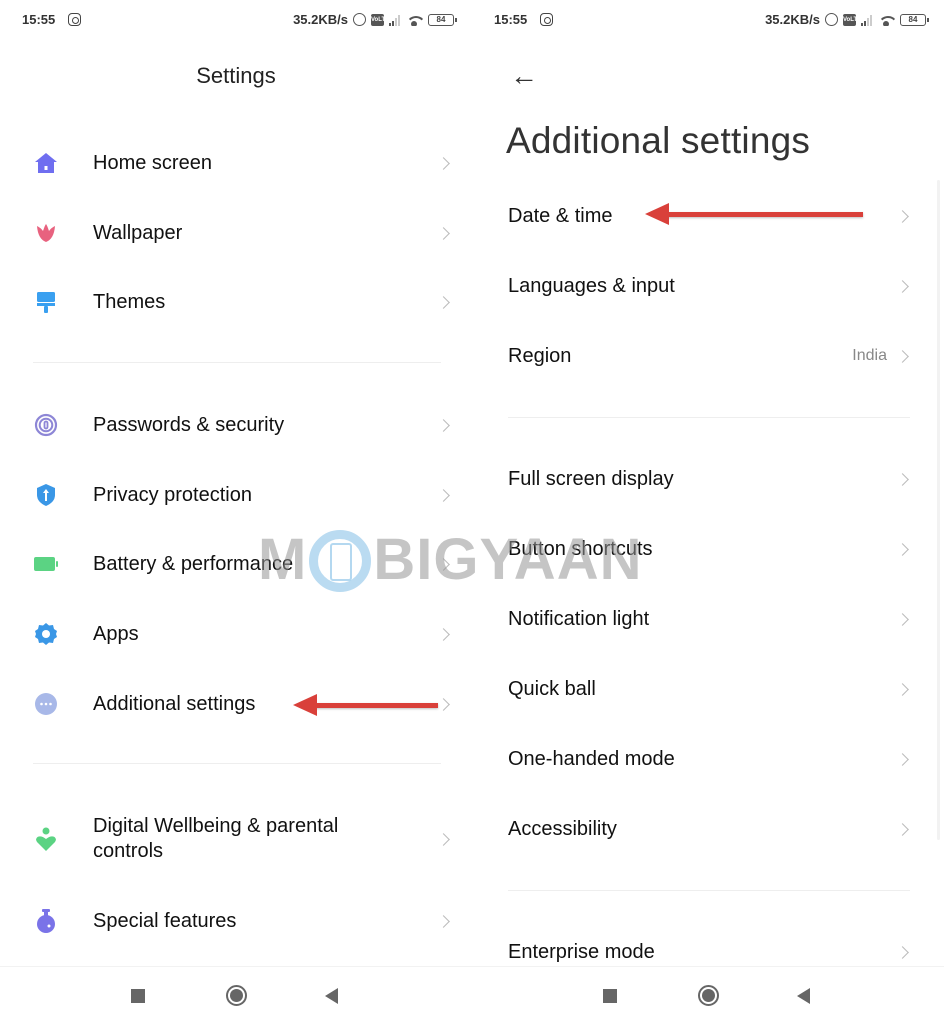 This screenshot has width=945, height=1024. I want to click on settings-item-label: One-handed mode, so click(591, 758).